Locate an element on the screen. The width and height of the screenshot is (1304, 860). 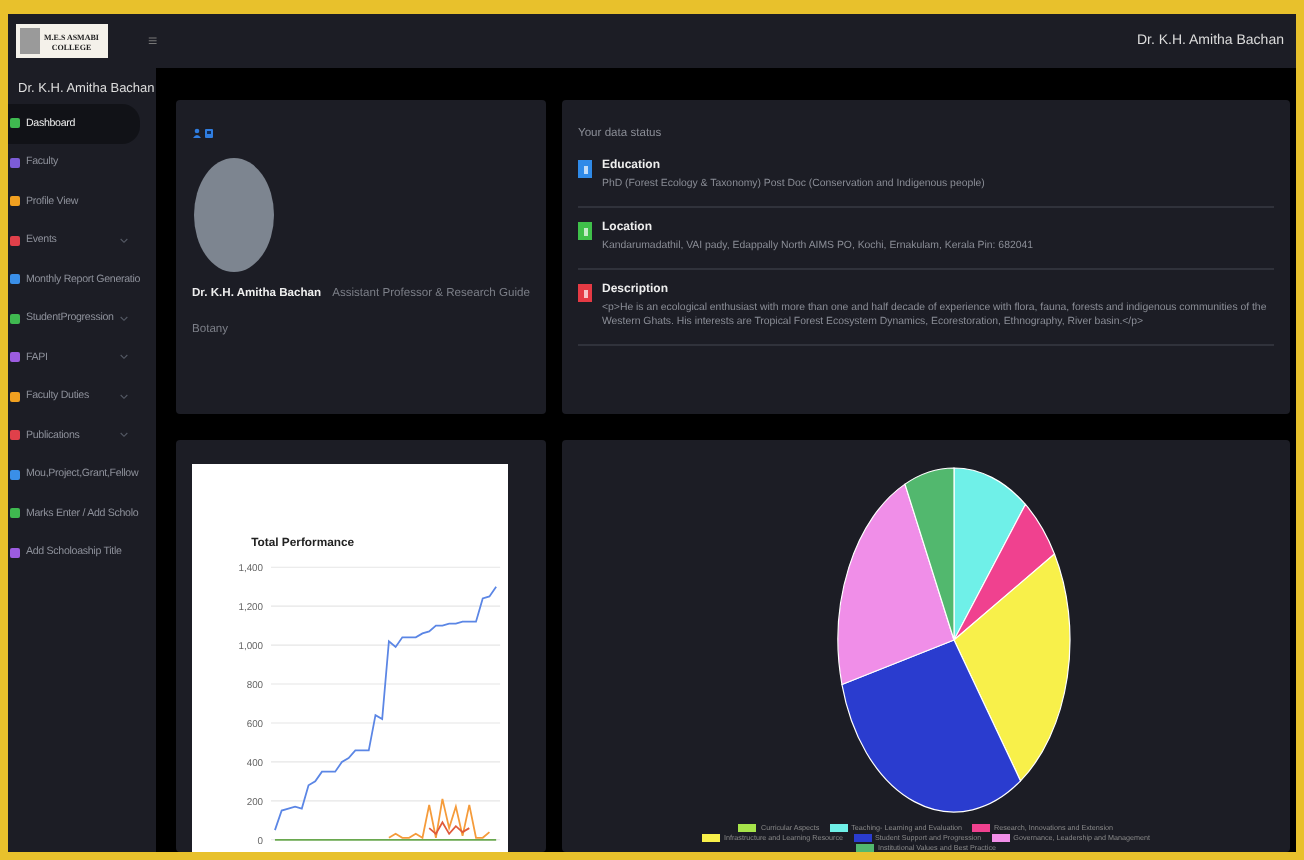
crest-icon is located at coordinates (30, 41).